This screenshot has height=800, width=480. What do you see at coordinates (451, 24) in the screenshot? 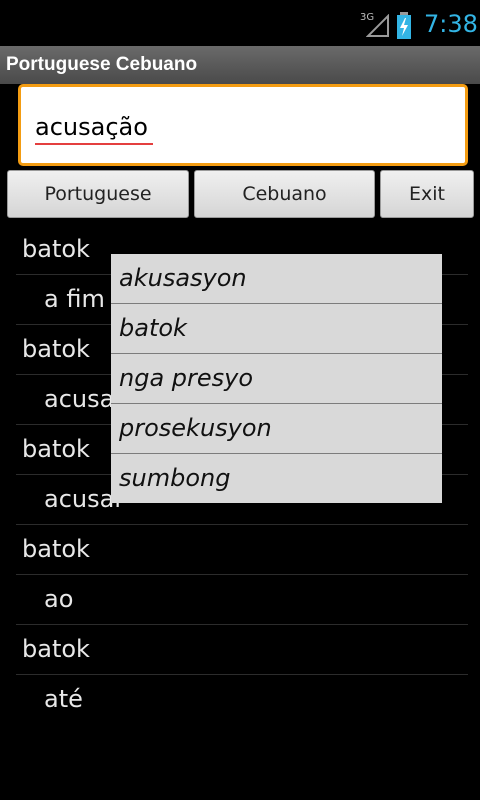
I see `clock: 7:38` at bounding box center [451, 24].